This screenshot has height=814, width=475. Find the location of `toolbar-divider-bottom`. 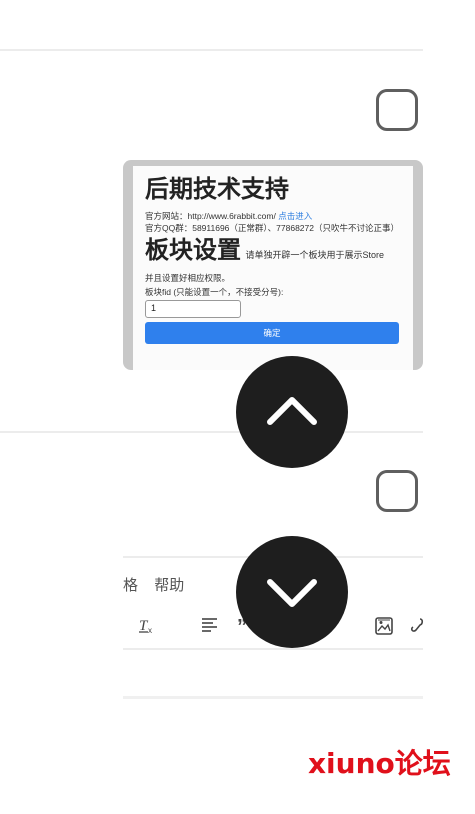

toolbar-divider-bottom is located at coordinates (273, 649).